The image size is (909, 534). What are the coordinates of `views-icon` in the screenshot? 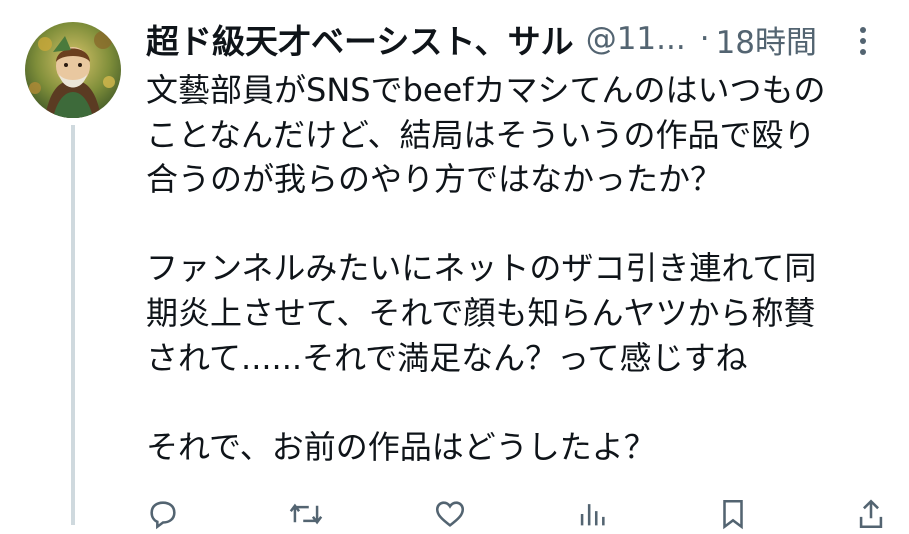 It's located at (592, 515).